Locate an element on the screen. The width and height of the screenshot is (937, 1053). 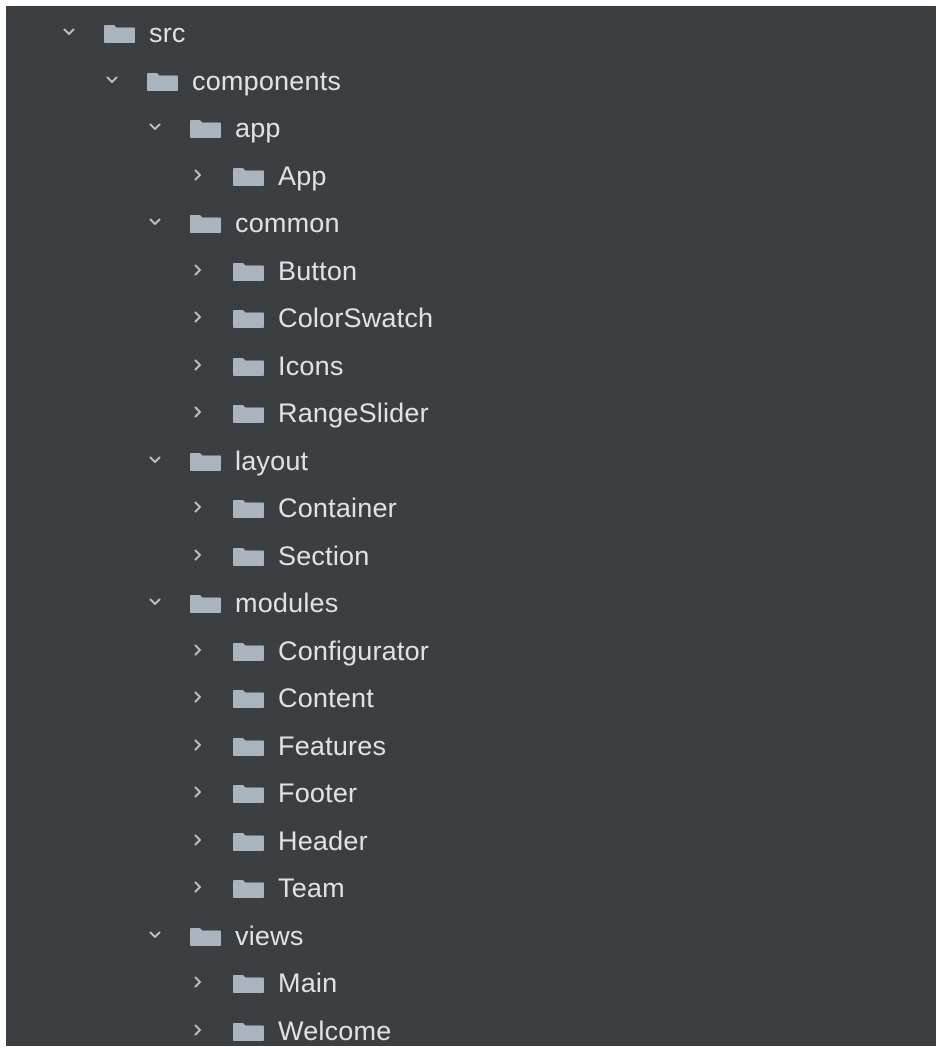
tree-item-label: Configurator is located at coordinates (353, 650).